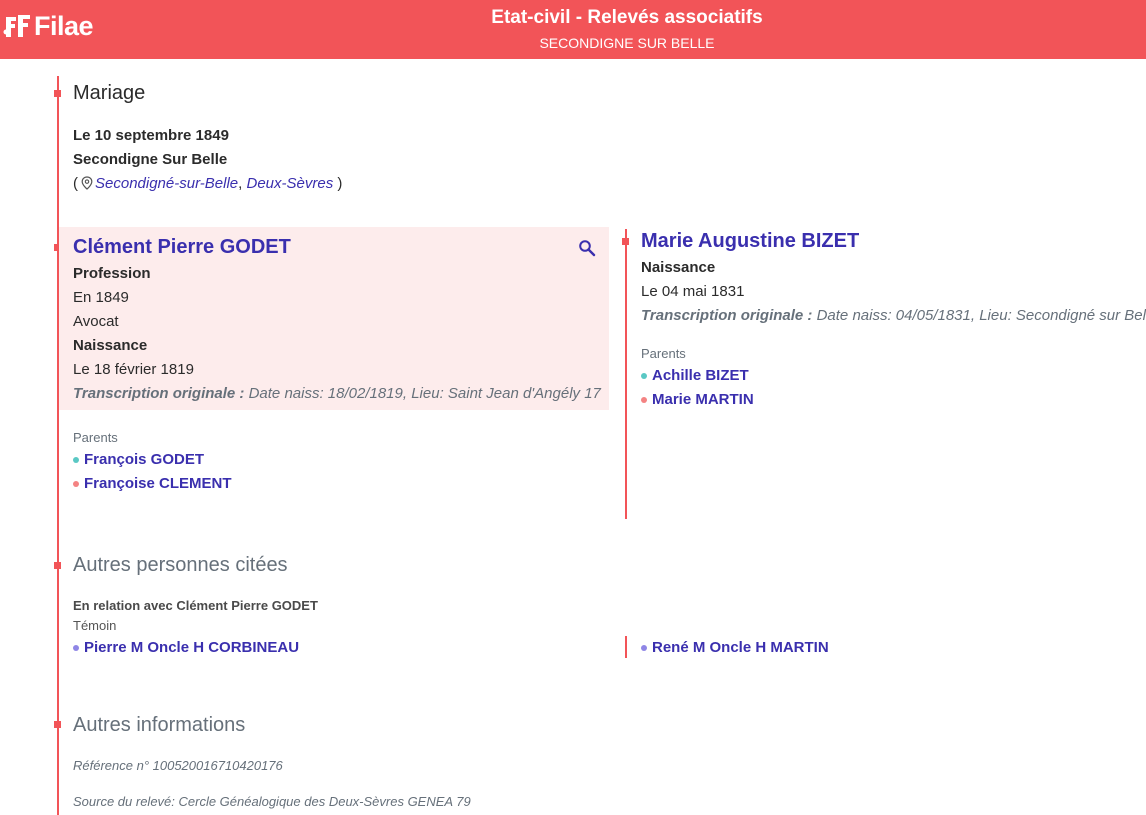  Describe the element at coordinates (340, 183) in the screenshot. I see `close-paren: )` at that location.